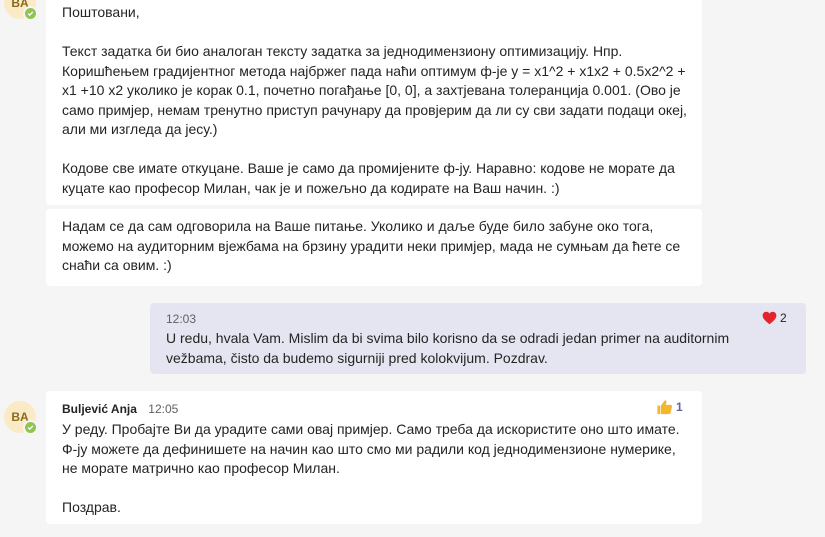  Describe the element at coordinates (679, 407) in the screenshot. I see `reaction-count: 1` at that location.